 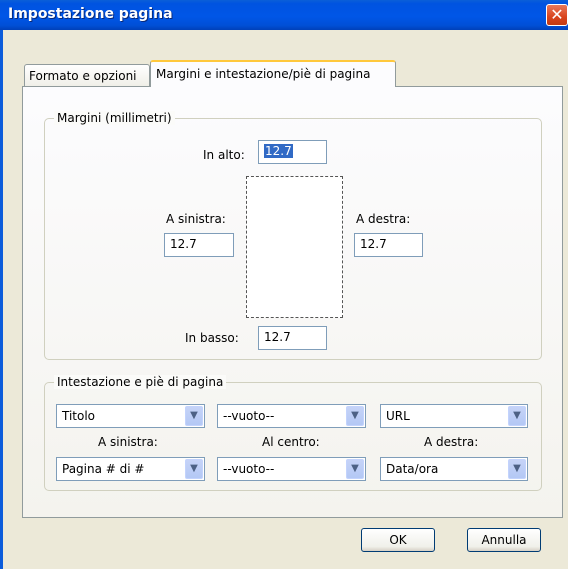 What do you see at coordinates (128, 442) in the screenshot?
I see `position-left-label: A sinistra:` at bounding box center [128, 442].